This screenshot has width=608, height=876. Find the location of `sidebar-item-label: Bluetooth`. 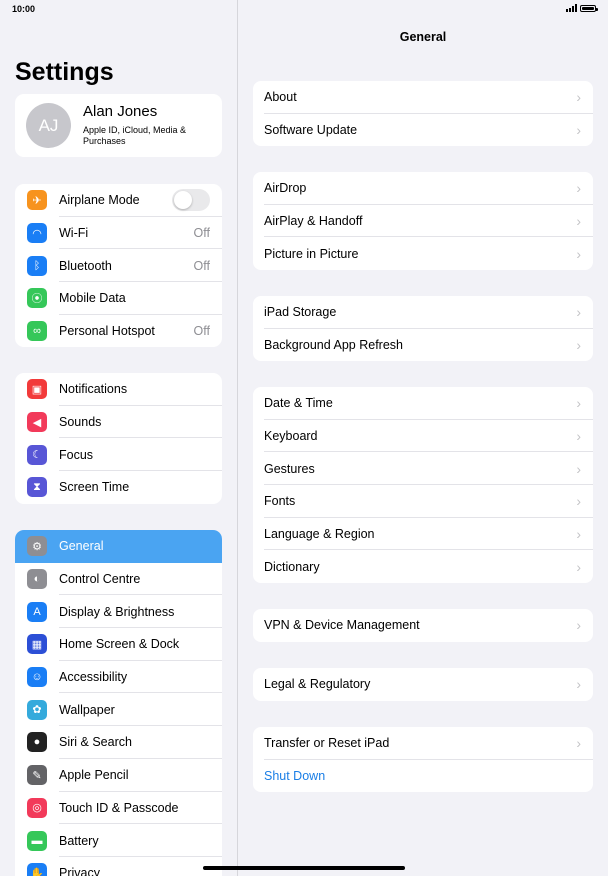

sidebar-item-label: Bluetooth is located at coordinates (85, 265).